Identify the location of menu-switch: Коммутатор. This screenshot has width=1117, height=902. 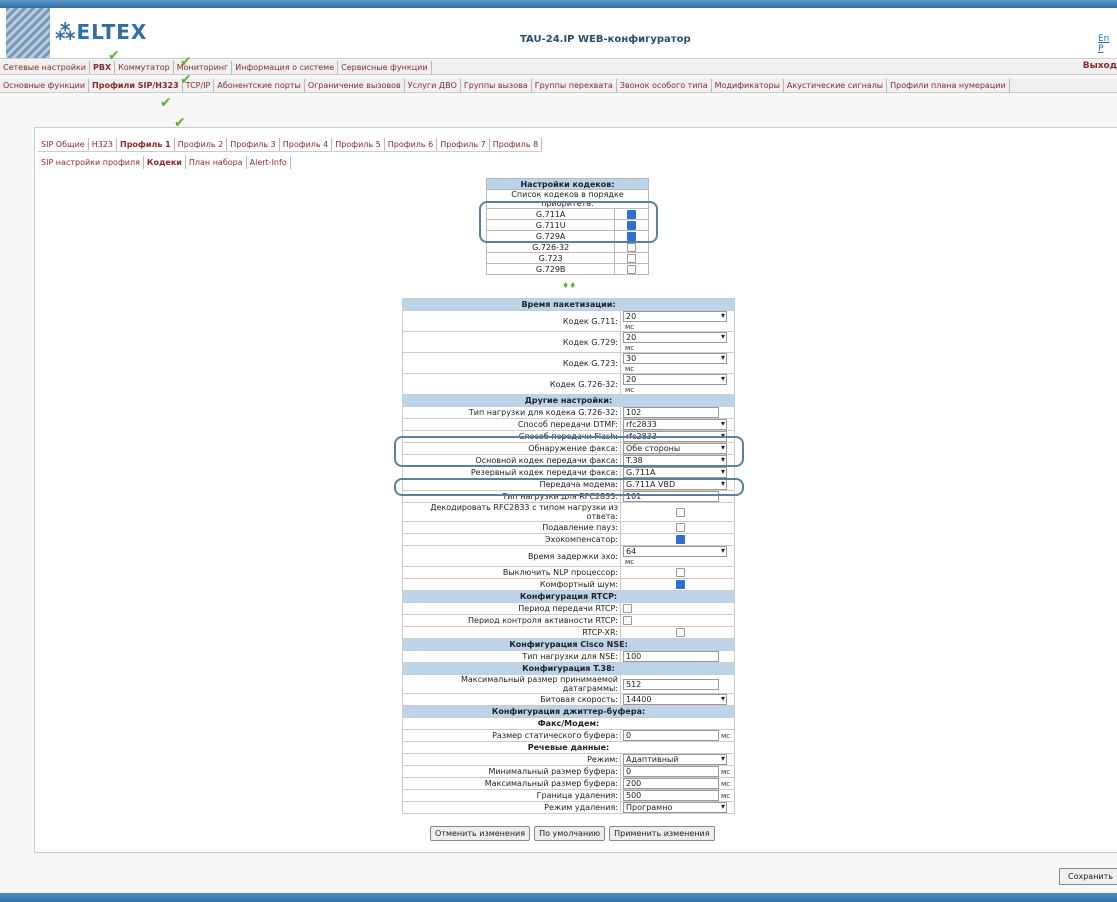
(144, 67).